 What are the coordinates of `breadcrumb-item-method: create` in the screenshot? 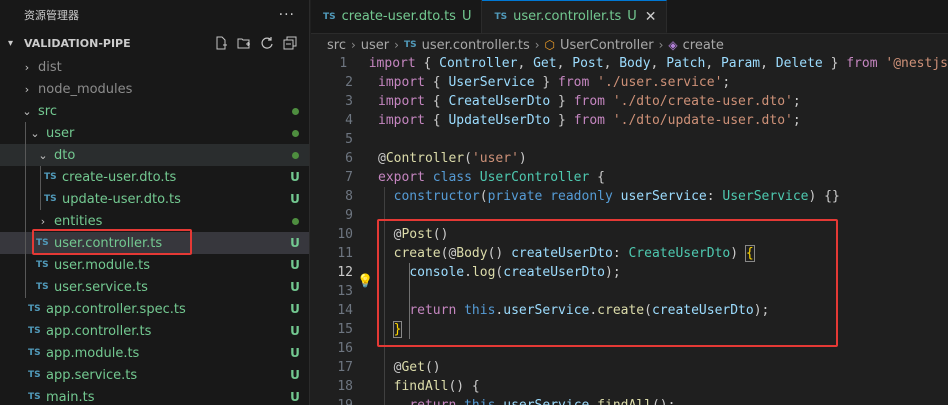 It's located at (703, 45).